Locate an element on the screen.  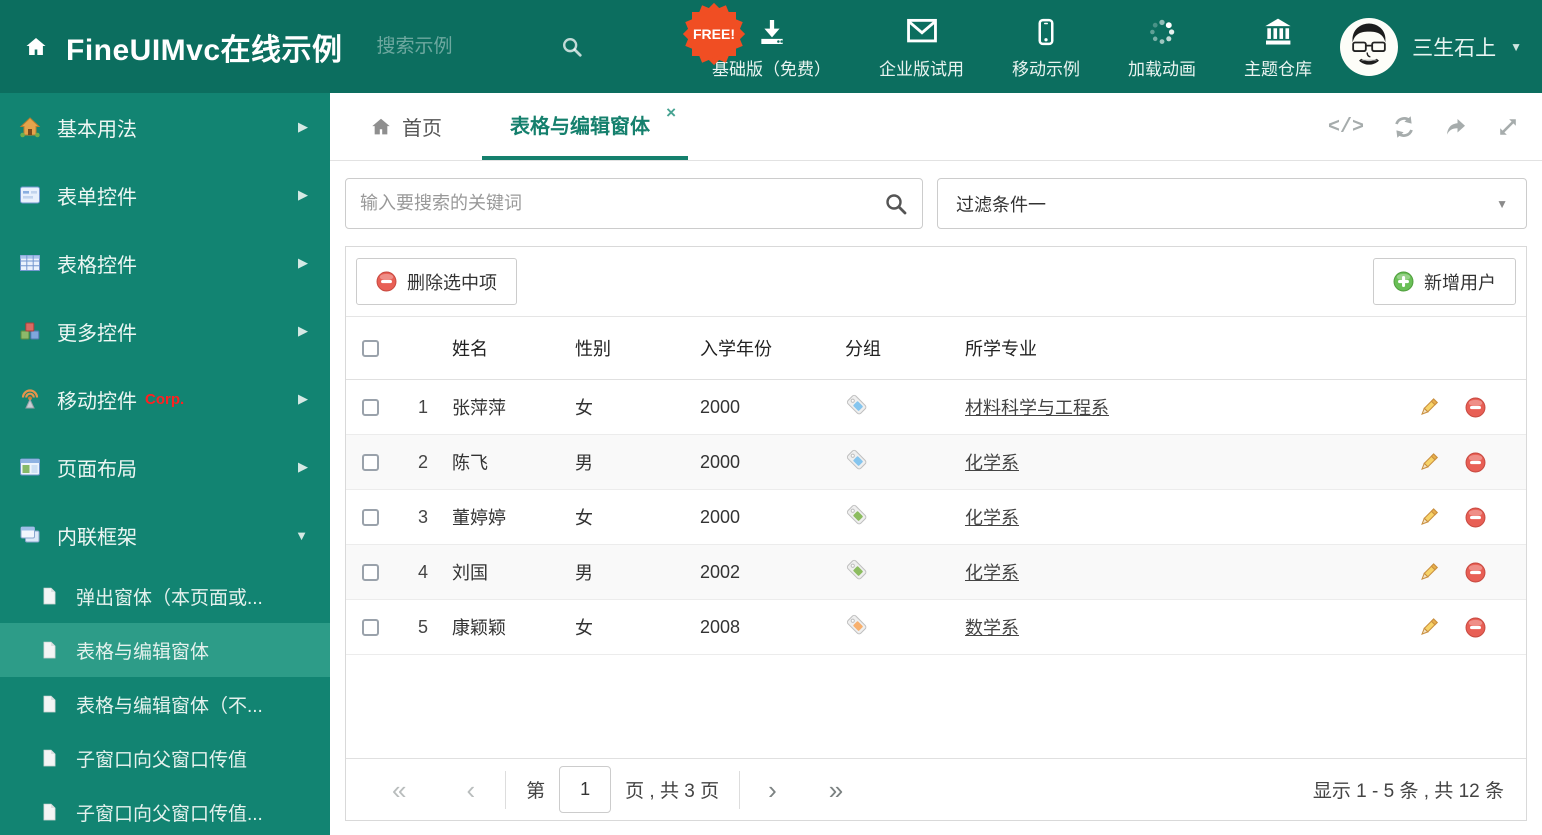
cell-name: 张萍萍 is located at coordinates (479, 408).